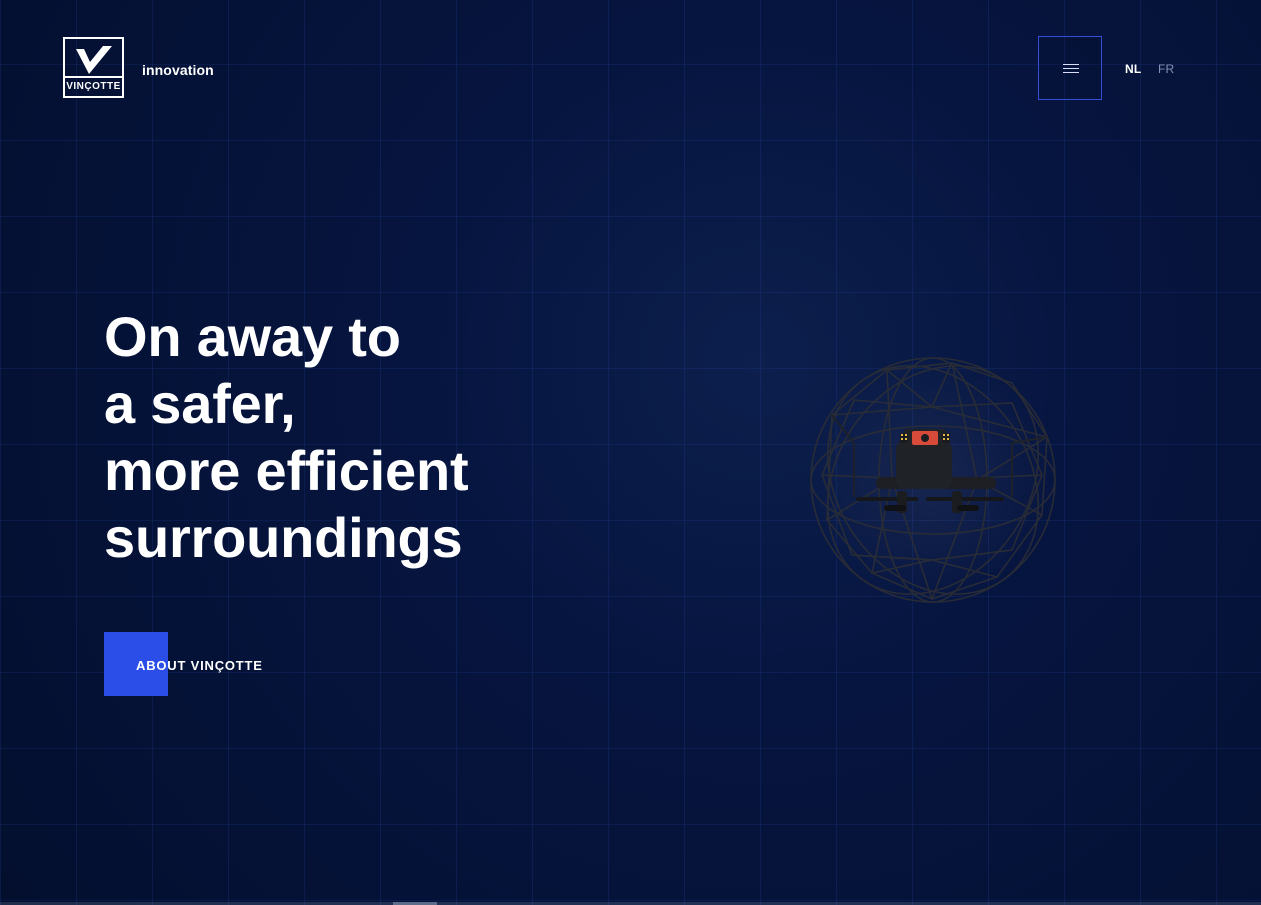 The height and width of the screenshot is (905, 1261). I want to click on checkmark-logo-icon, so click(94, 60).